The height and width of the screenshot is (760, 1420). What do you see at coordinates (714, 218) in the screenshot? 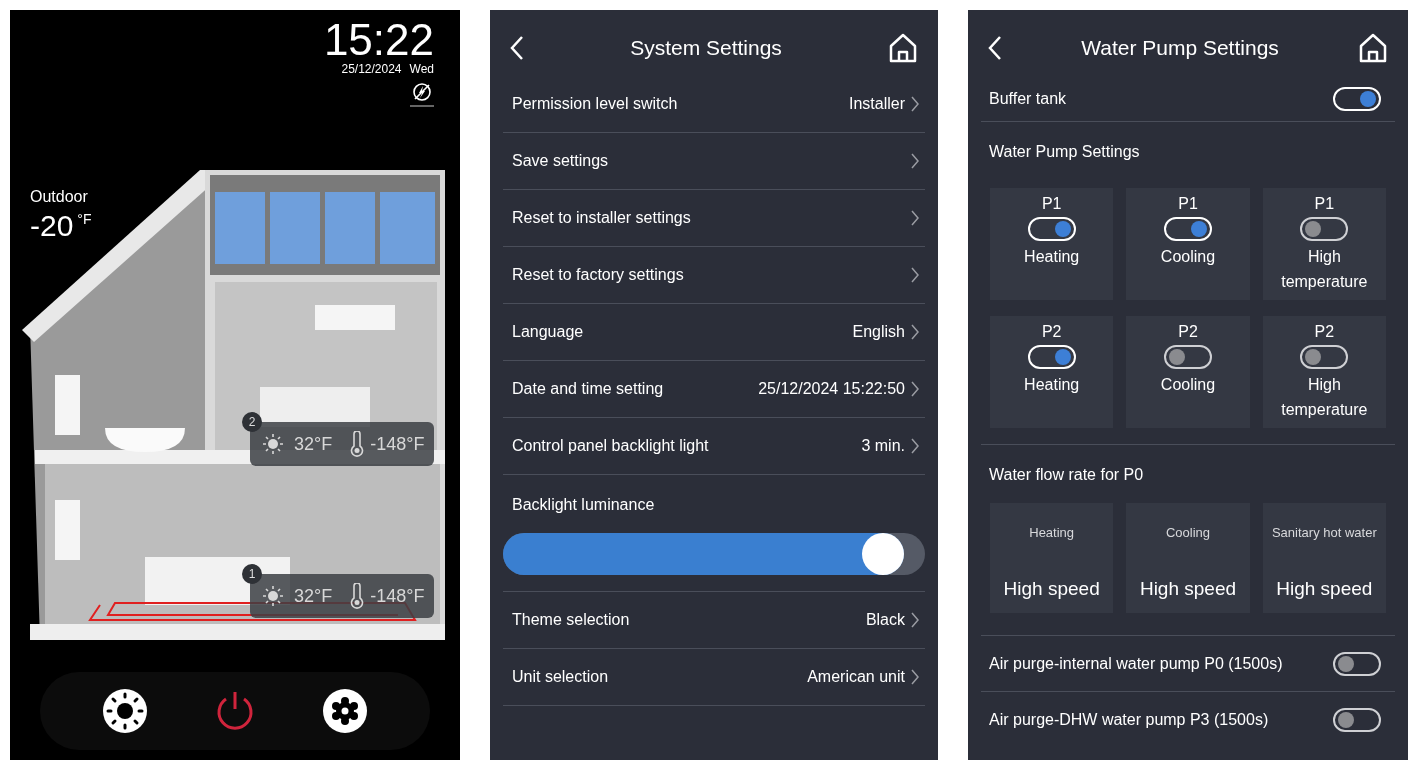
I see `settings-row: Reset to installer settings` at bounding box center [714, 218].